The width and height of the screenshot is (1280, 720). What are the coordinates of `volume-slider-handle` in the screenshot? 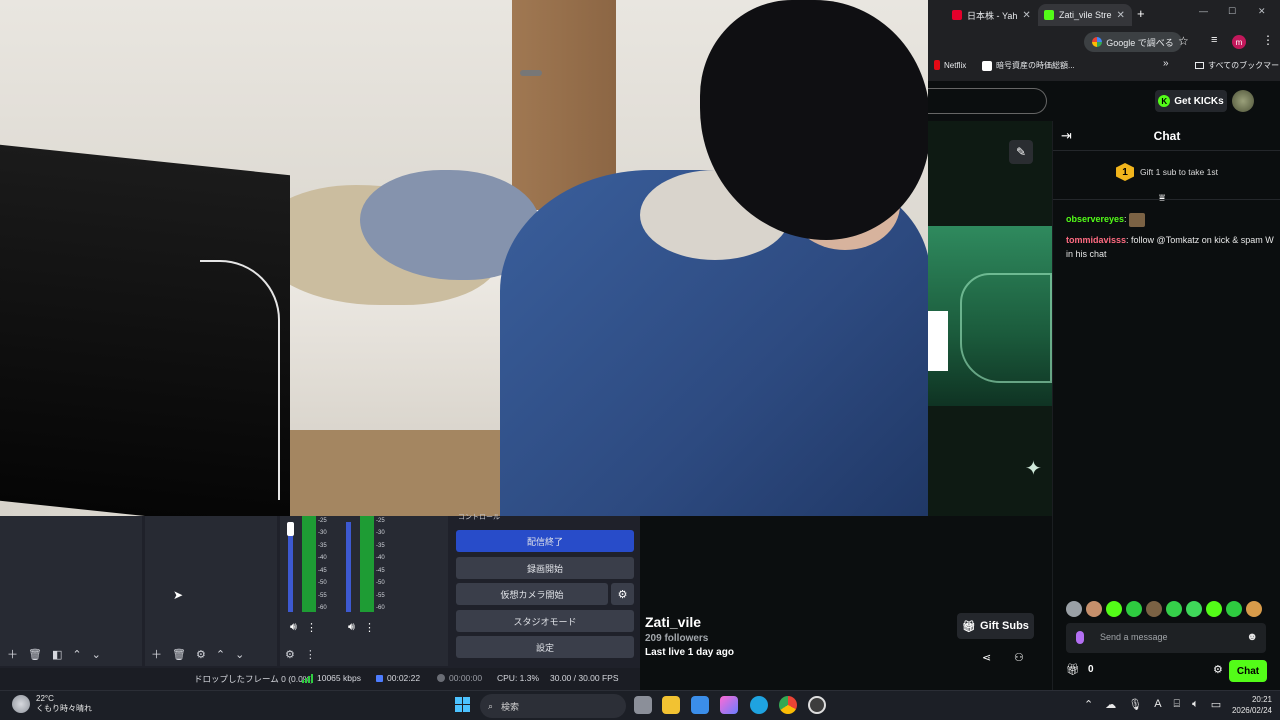 It's located at (290, 529).